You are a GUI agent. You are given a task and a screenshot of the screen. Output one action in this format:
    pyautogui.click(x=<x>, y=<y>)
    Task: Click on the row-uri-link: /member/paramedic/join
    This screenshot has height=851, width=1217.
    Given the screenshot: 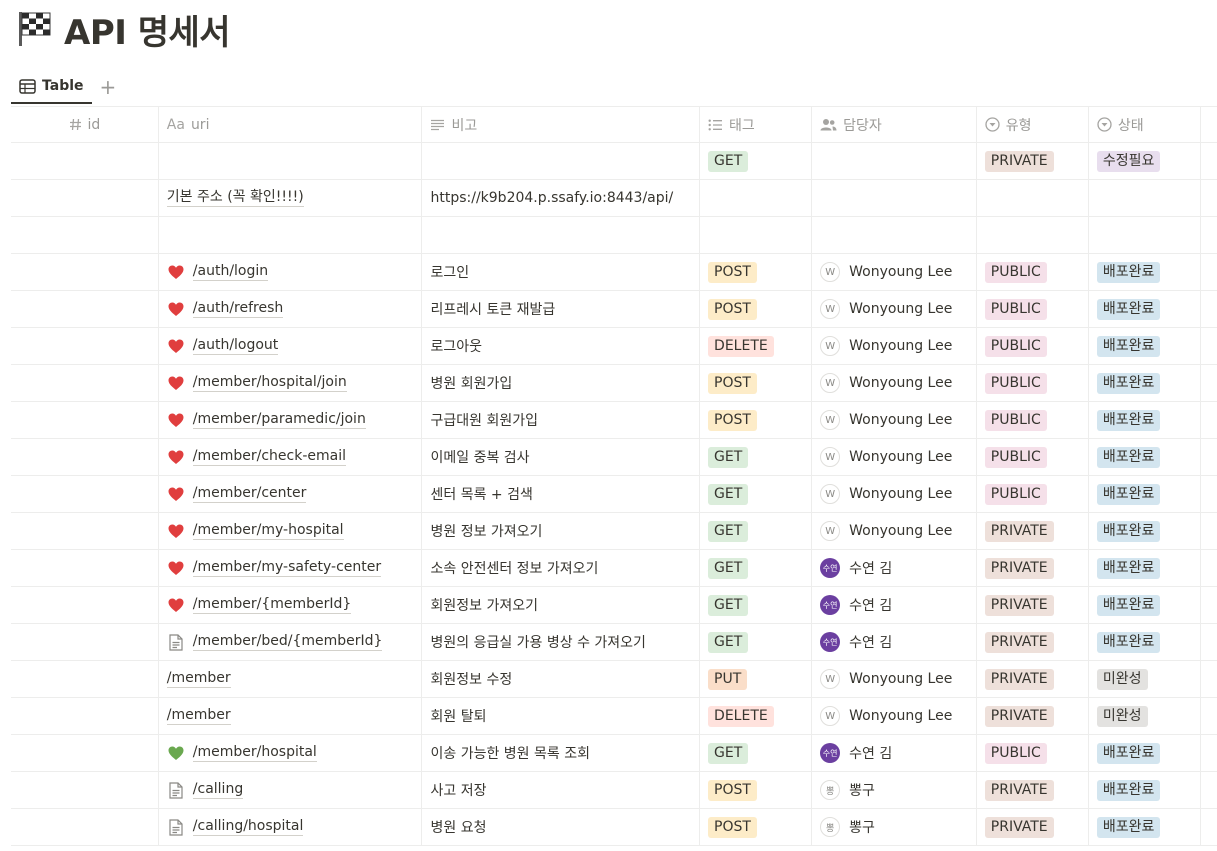 What is the action you would take?
    pyautogui.click(x=279, y=420)
    